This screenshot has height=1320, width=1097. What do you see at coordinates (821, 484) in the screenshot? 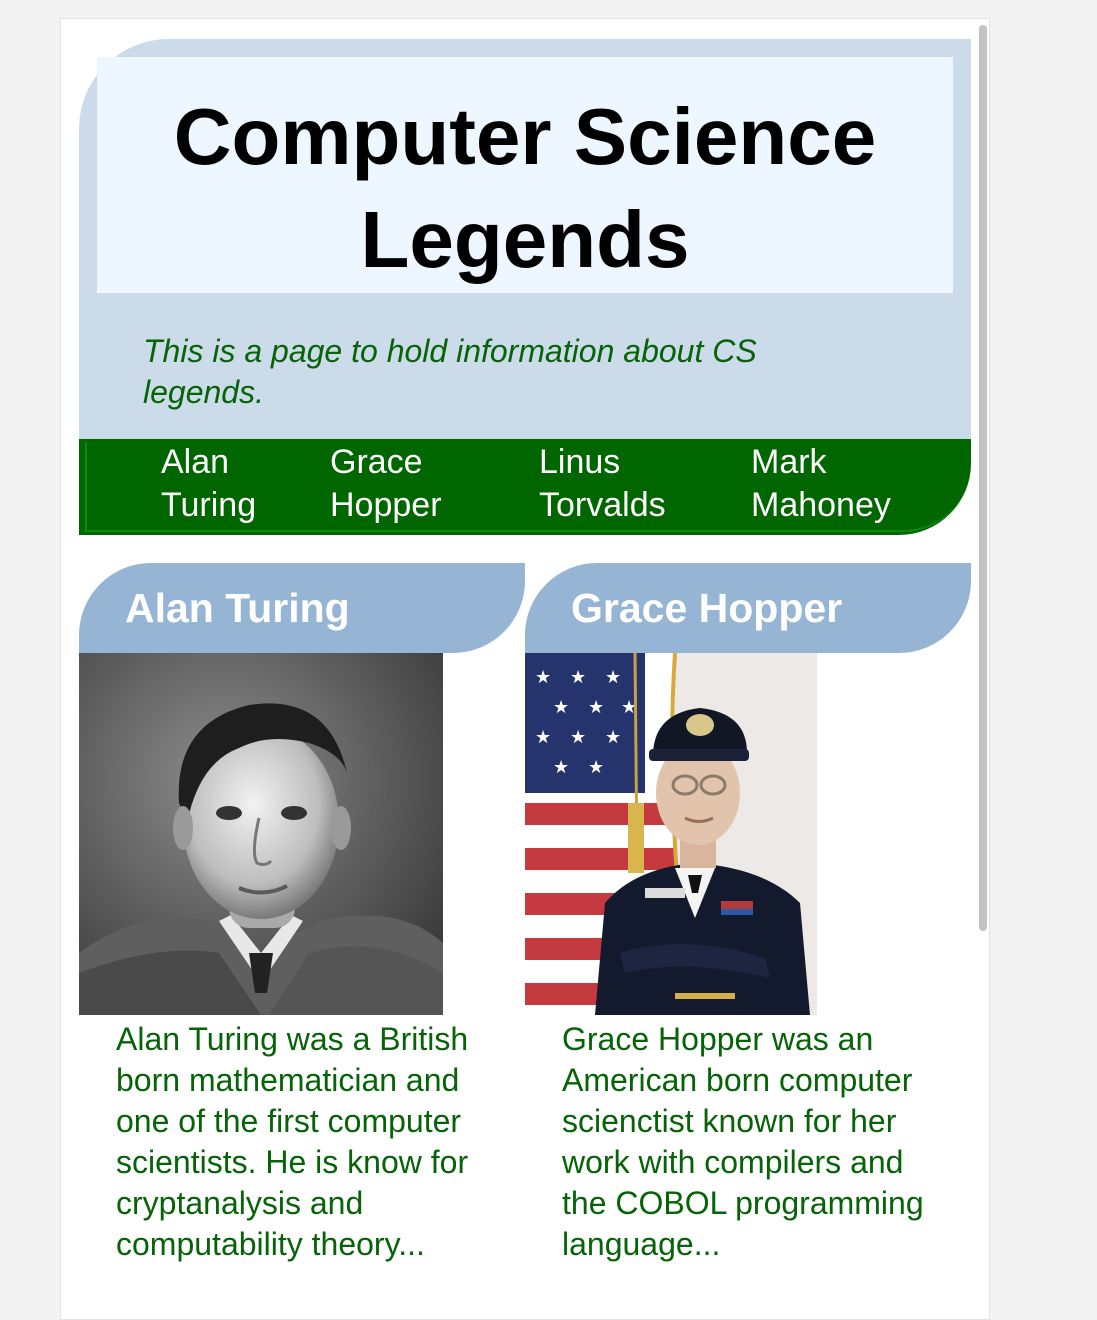
I see `nav-item-mark-mahoney: Mark Mahoney` at bounding box center [821, 484].